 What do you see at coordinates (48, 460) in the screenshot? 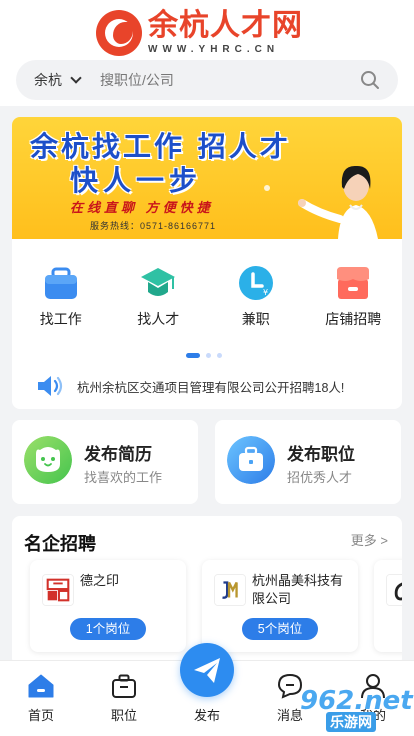
I see `face-icon` at bounding box center [48, 460].